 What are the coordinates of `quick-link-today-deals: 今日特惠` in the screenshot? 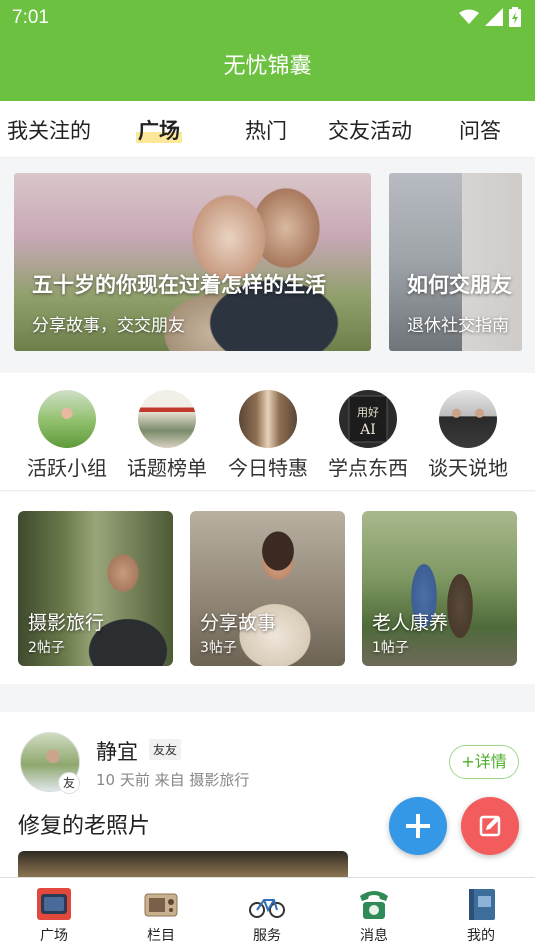 It's located at (268, 435).